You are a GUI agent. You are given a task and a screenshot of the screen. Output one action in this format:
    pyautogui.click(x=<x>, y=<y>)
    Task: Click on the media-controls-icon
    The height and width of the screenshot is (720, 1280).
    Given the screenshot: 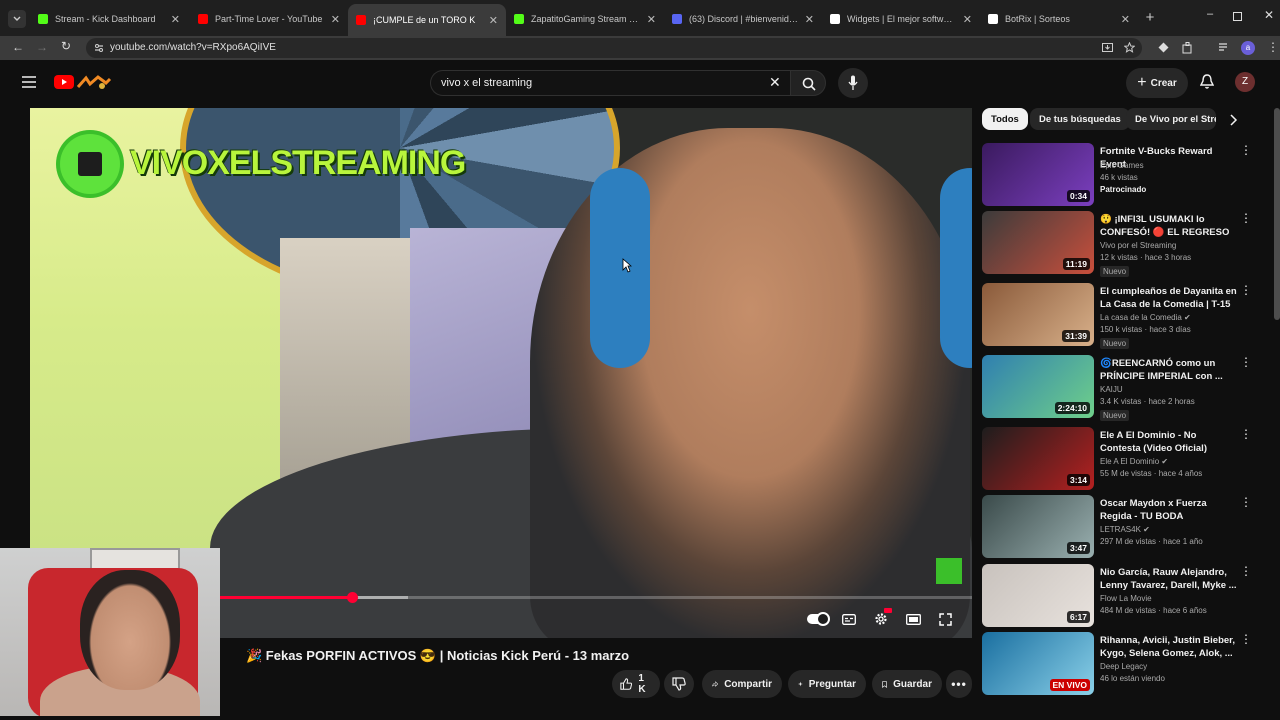 What is the action you would take?
    pyautogui.click(x=1224, y=48)
    